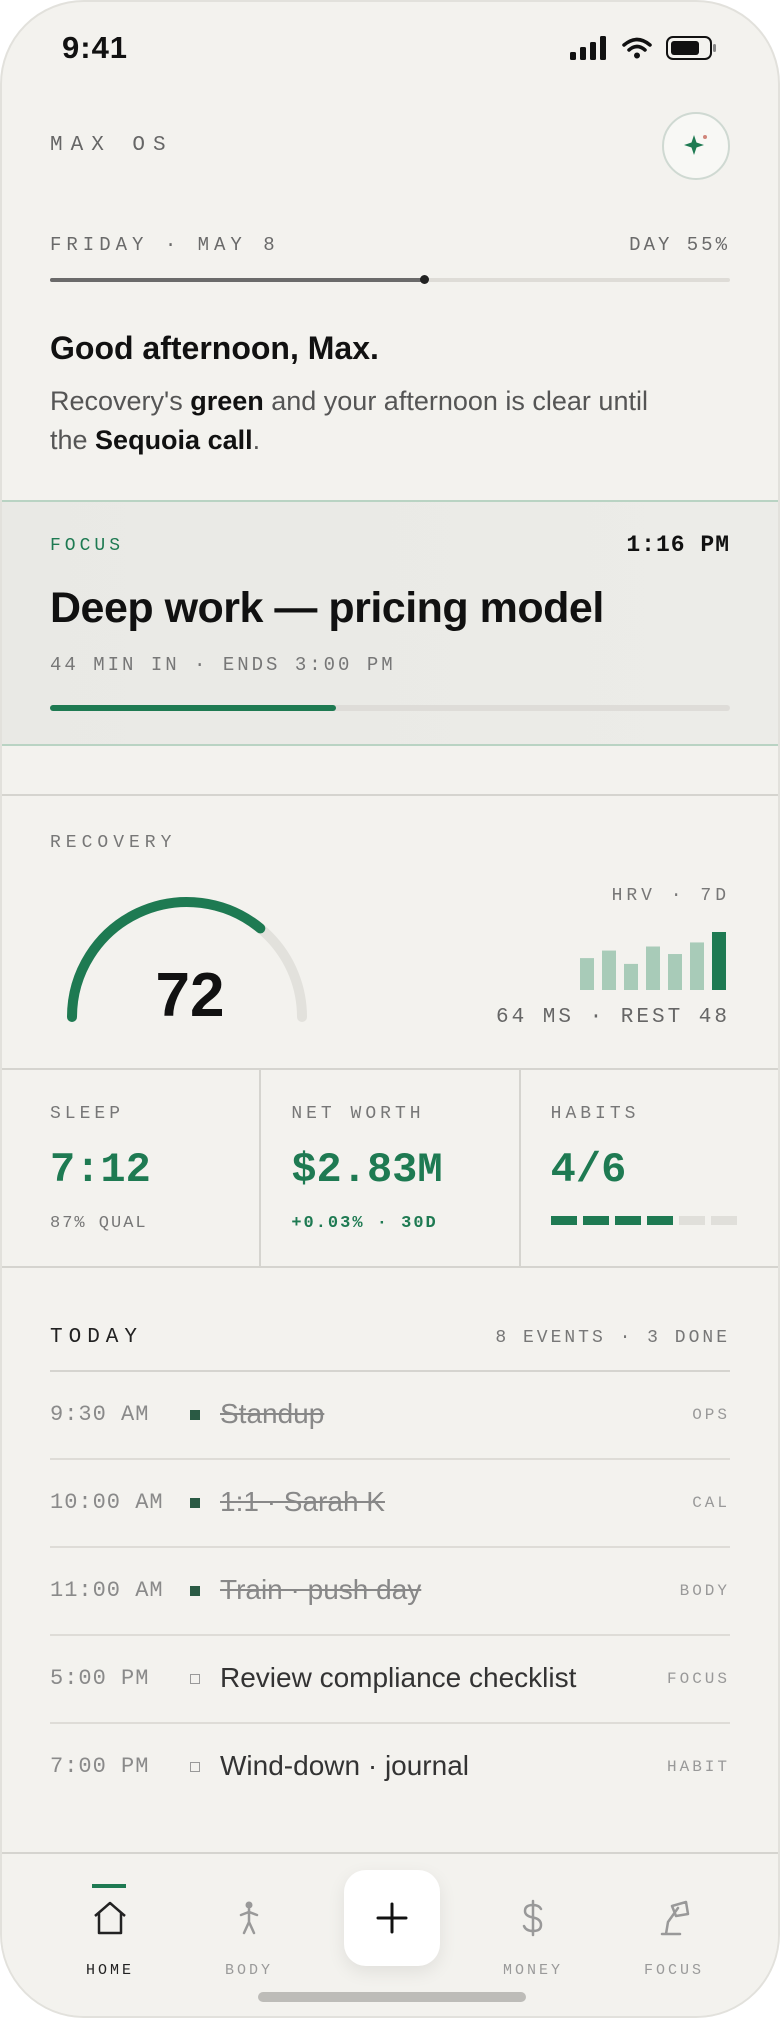 Image resolution: width=780 pixels, height=2018 pixels. What do you see at coordinates (302, 1501) in the screenshot?
I see `event-title: 1:1 · Sarah K` at bounding box center [302, 1501].